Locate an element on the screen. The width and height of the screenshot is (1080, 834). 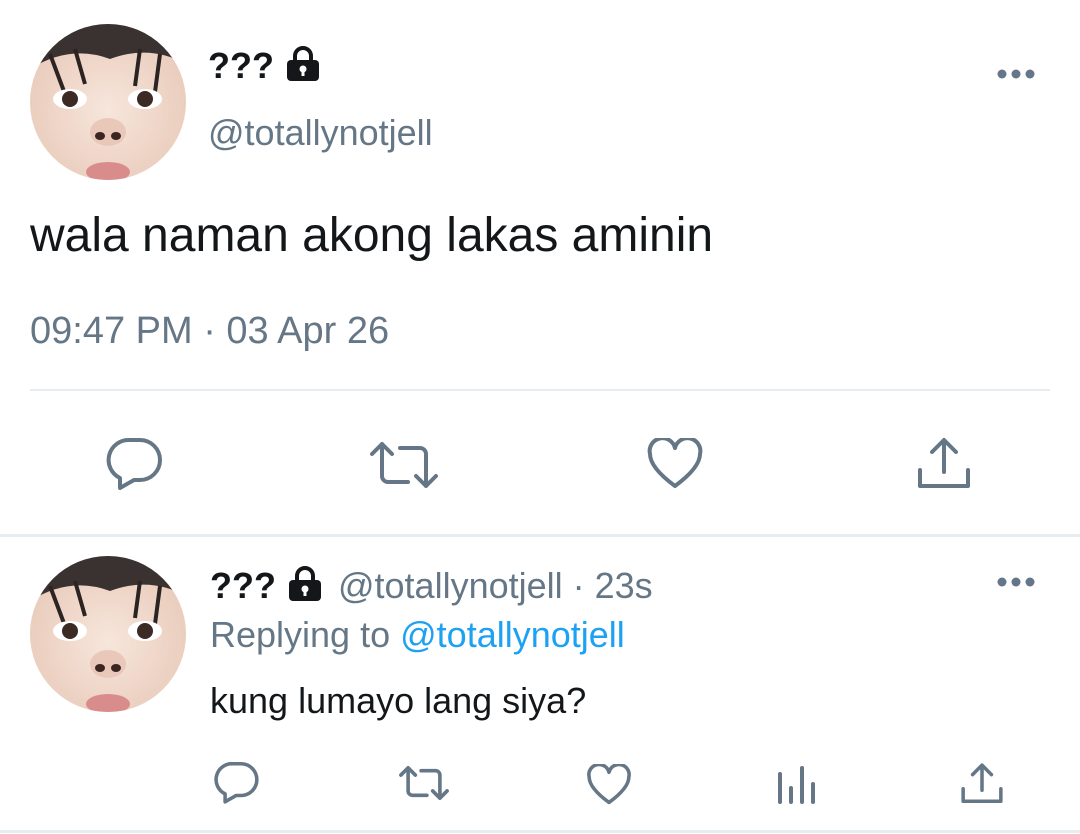
analytics-icon is located at coordinates (796, 784).